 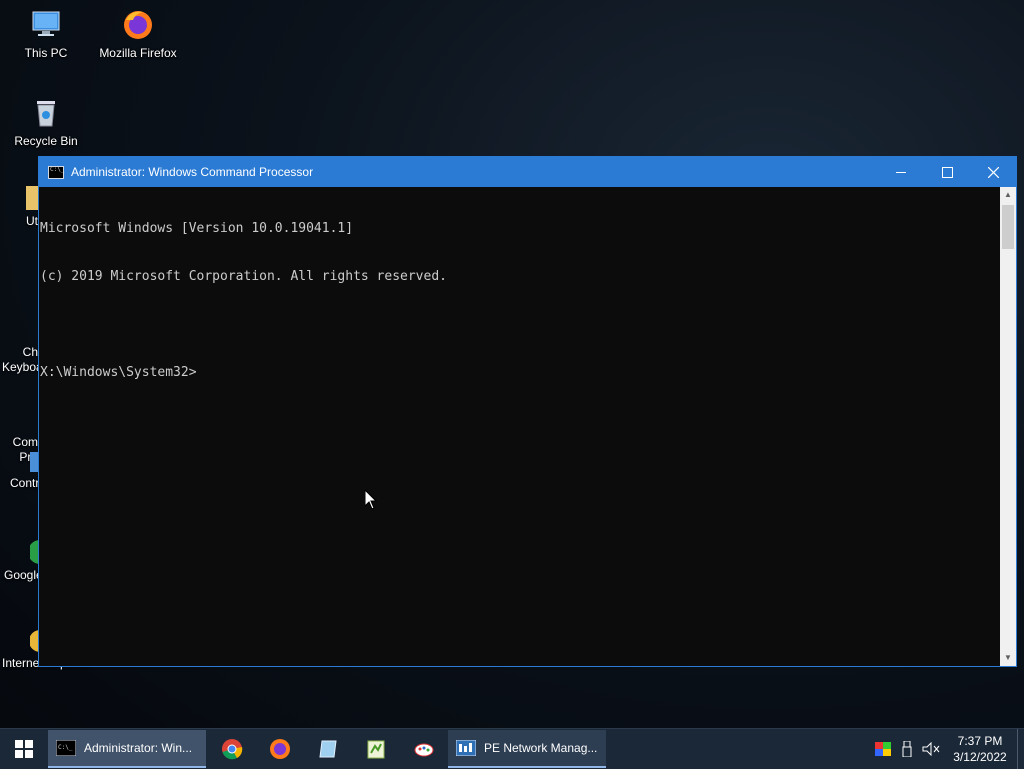 I want to click on window-titlebar: Administrator: Windows Command Processor, so click(x=527, y=172).